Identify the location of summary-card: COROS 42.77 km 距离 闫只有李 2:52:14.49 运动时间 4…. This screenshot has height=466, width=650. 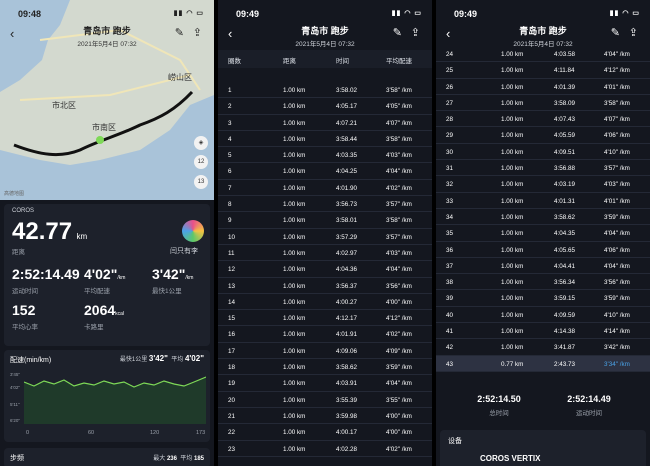
(107, 275).